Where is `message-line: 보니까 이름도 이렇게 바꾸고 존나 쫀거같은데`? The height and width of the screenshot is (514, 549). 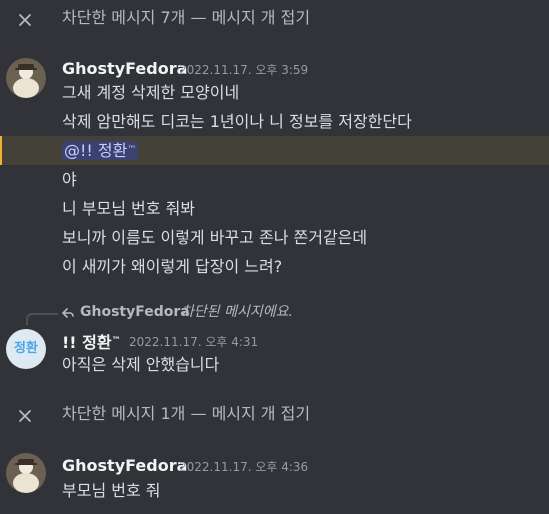
message-line: 보니까 이름도 이렇게 바꾸고 존나 쫀거같은데 is located at coordinates (215, 237).